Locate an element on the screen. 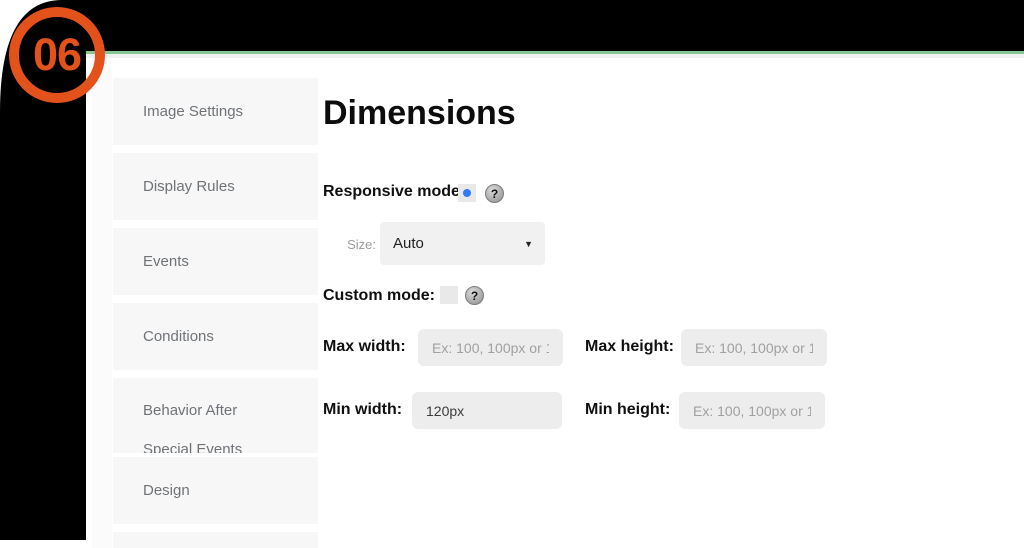 The image size is (1024, 548). responsive-mode-checkbox is located at coordinates (467, 193).